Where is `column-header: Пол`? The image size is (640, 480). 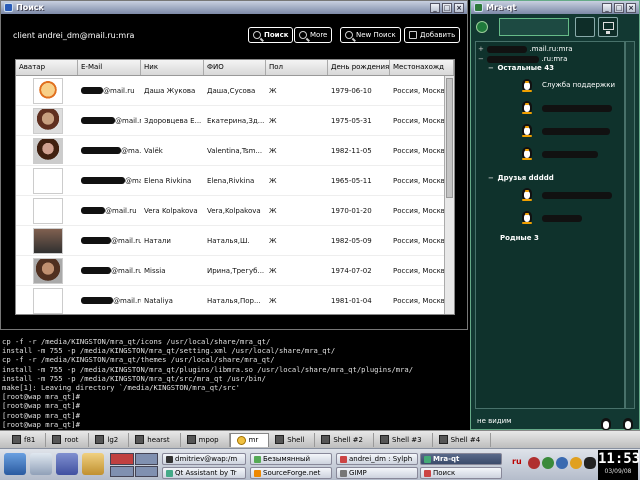 column-header: Пол is located at coordinates (297, 67).